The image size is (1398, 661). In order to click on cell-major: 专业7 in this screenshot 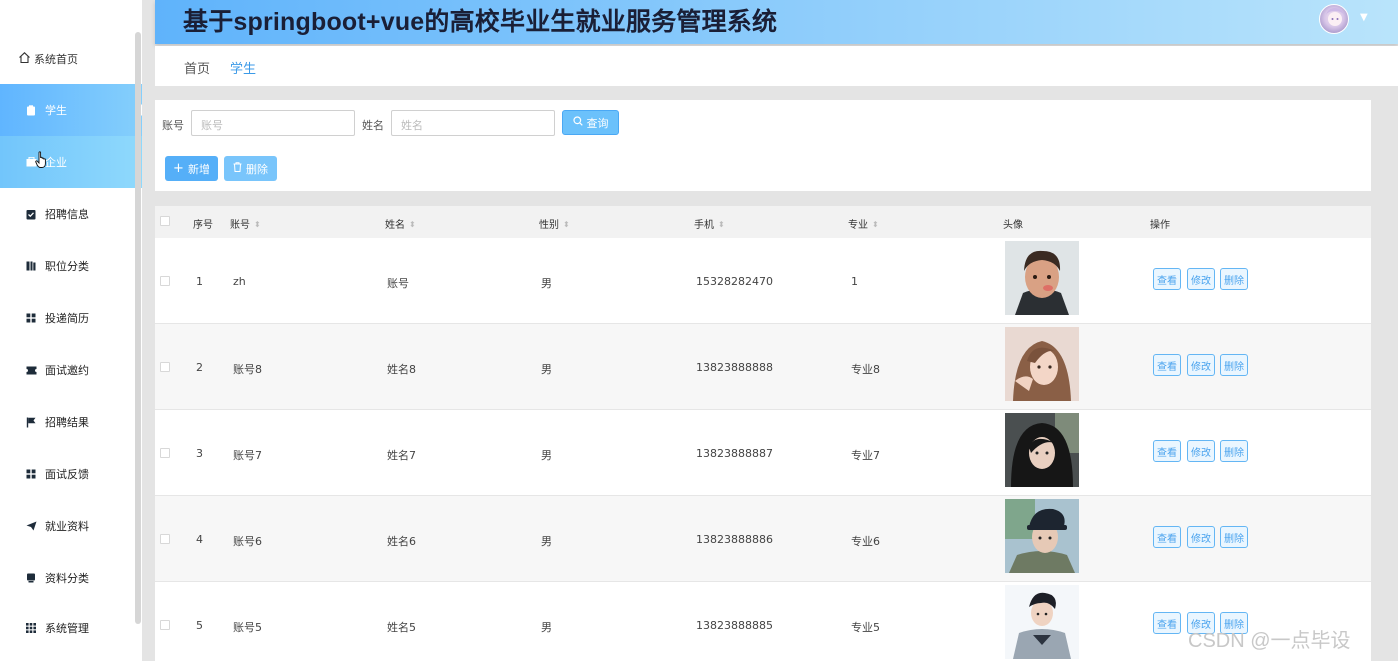, I will do `click(865, 455)`.